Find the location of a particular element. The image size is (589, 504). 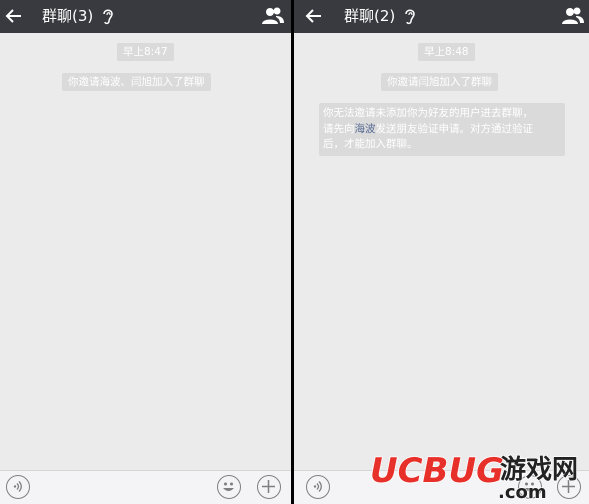

system-message: 你邀请闫旭加入了群聊 is located at coordinates (439, 82).